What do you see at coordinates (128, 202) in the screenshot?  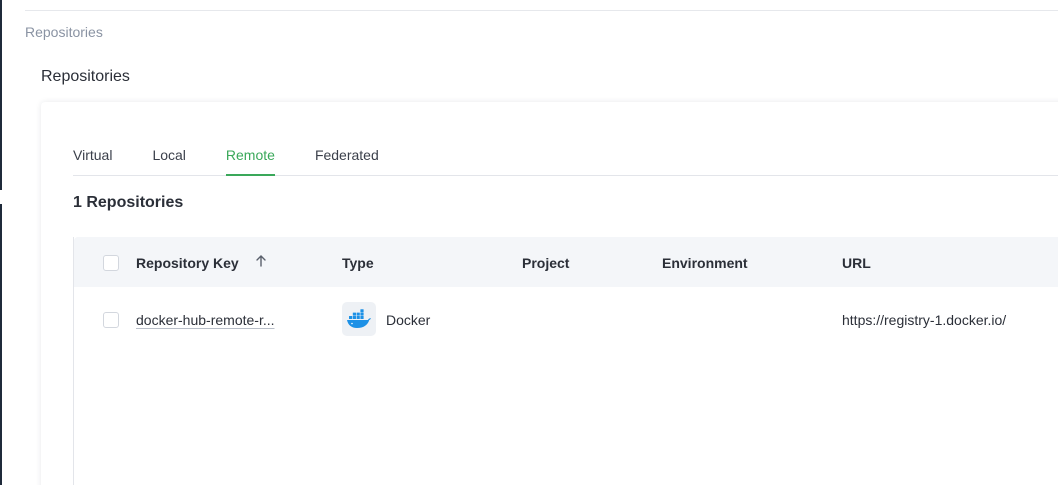 I see `repository-count: 1 Repositories` at bounding box center [128, 202].